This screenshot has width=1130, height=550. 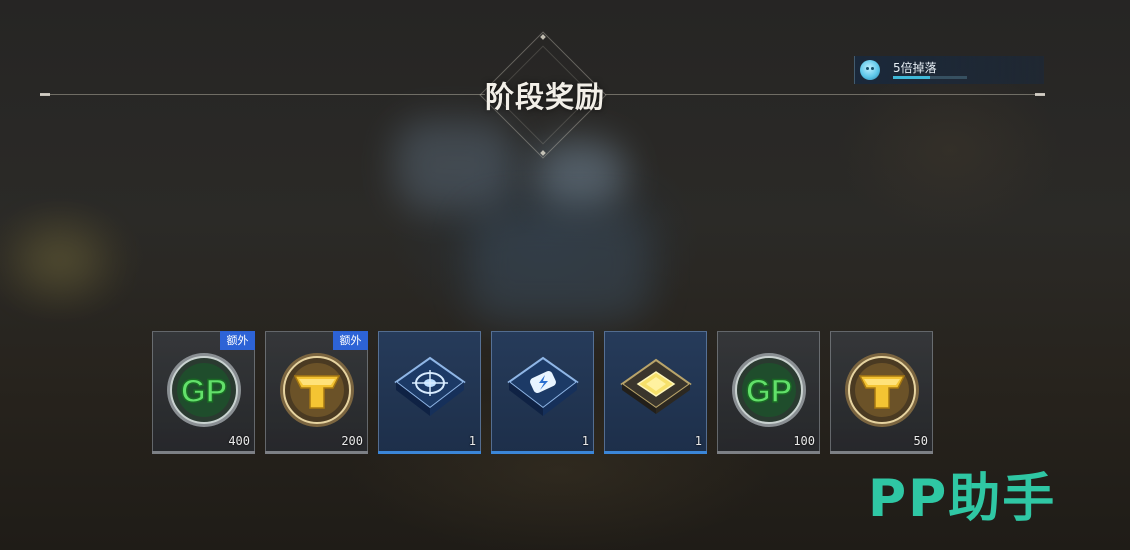 I want to click on gold-chip-icon, so click(x=656, y=386).